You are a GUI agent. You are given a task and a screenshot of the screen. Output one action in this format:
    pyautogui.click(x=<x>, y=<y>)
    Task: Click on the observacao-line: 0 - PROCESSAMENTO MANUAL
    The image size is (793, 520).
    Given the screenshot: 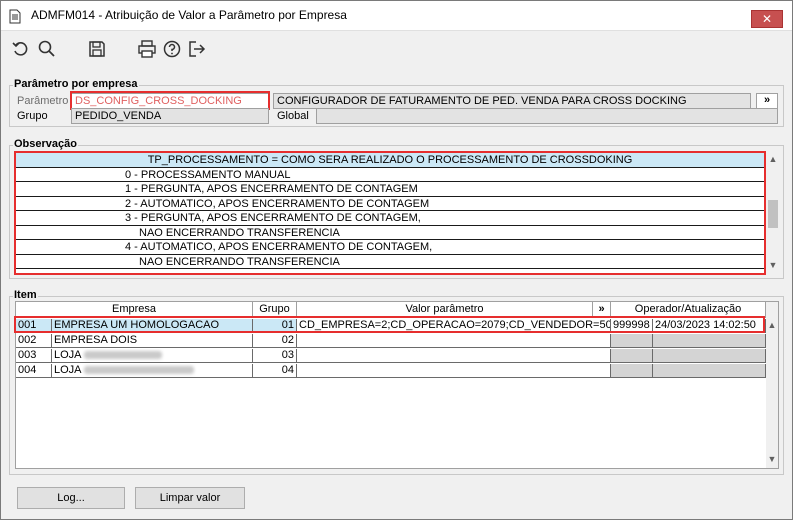 What is the action you would take?
    pyautogui.click(x=390, y=175)
    